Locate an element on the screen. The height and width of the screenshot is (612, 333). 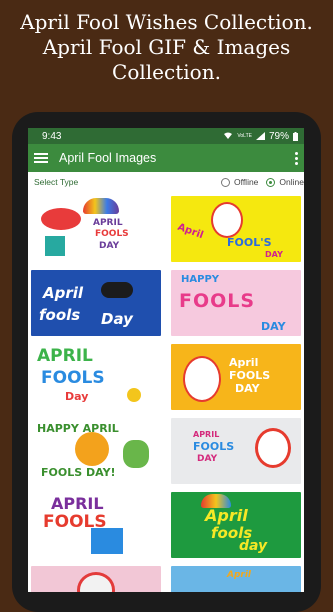
signal-icon is located at coordinates (260, 136).